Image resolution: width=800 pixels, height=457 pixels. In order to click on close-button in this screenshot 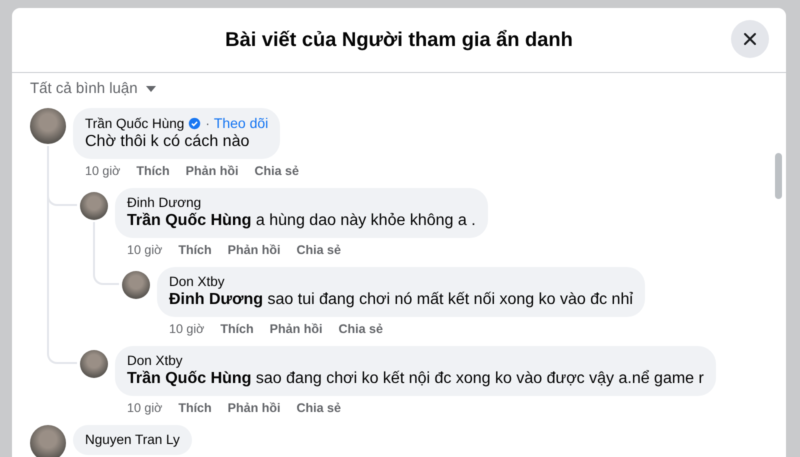, I will do `click(750, 39)`.